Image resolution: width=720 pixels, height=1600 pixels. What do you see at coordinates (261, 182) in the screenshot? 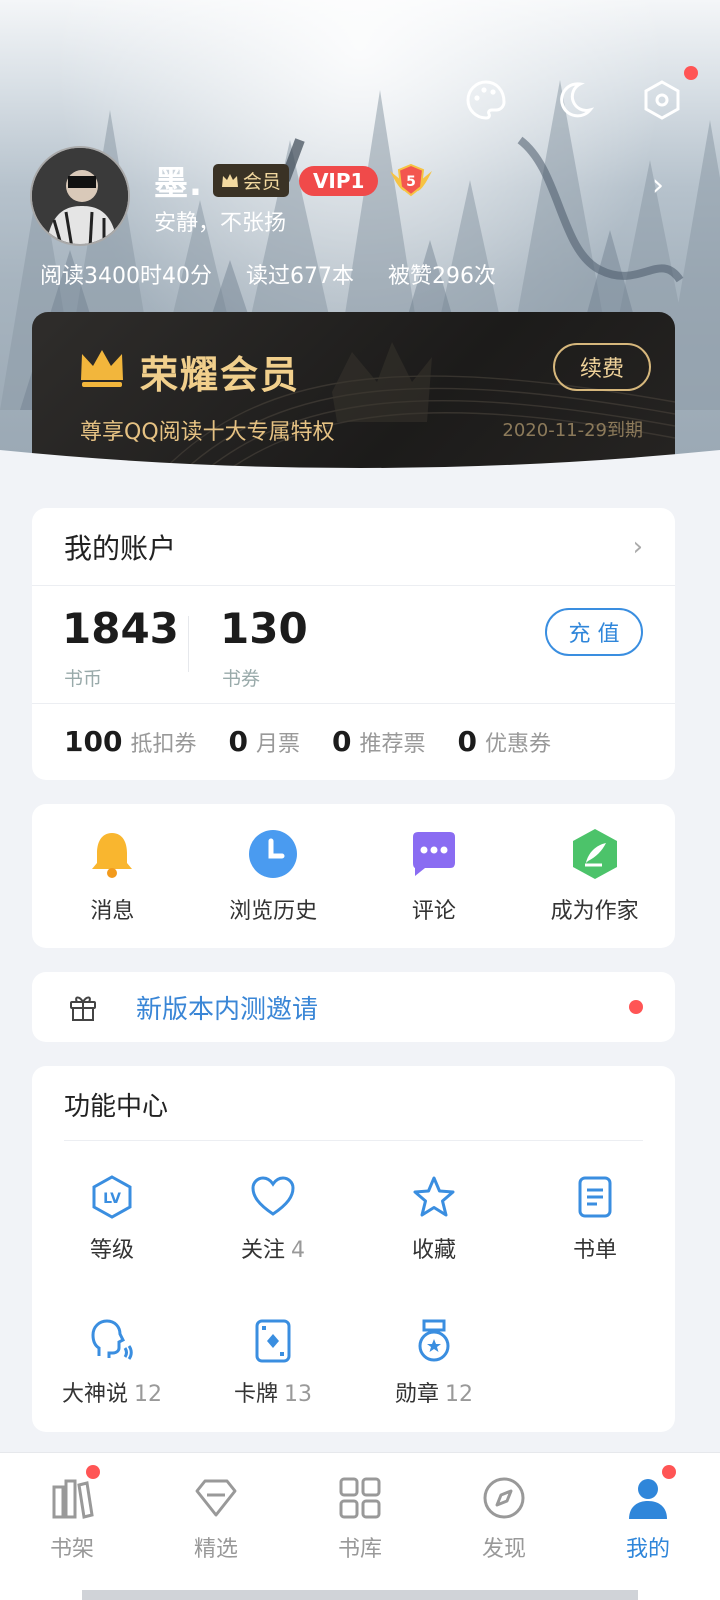
I see `member-badge-label: 会员` at bounding box center [261, 182].